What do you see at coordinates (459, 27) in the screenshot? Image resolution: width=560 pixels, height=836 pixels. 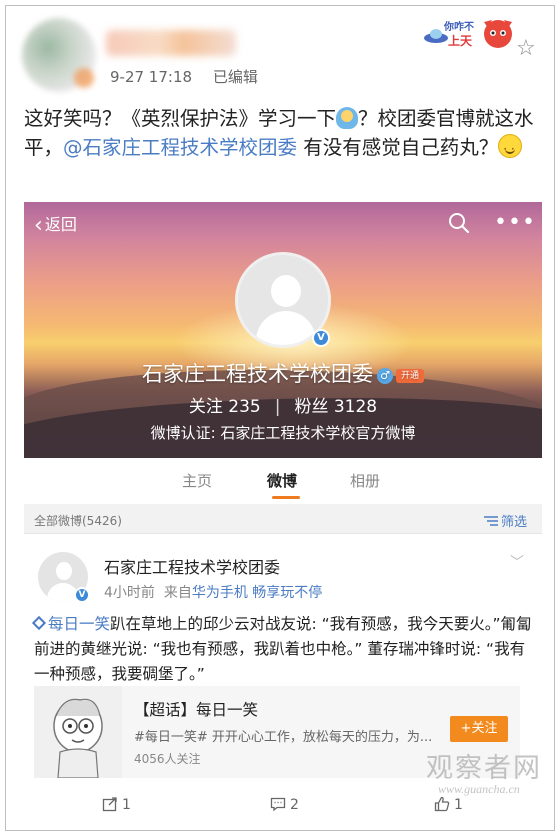 I see `badge-line1: 你咋不` at bounding box center [459, 27].